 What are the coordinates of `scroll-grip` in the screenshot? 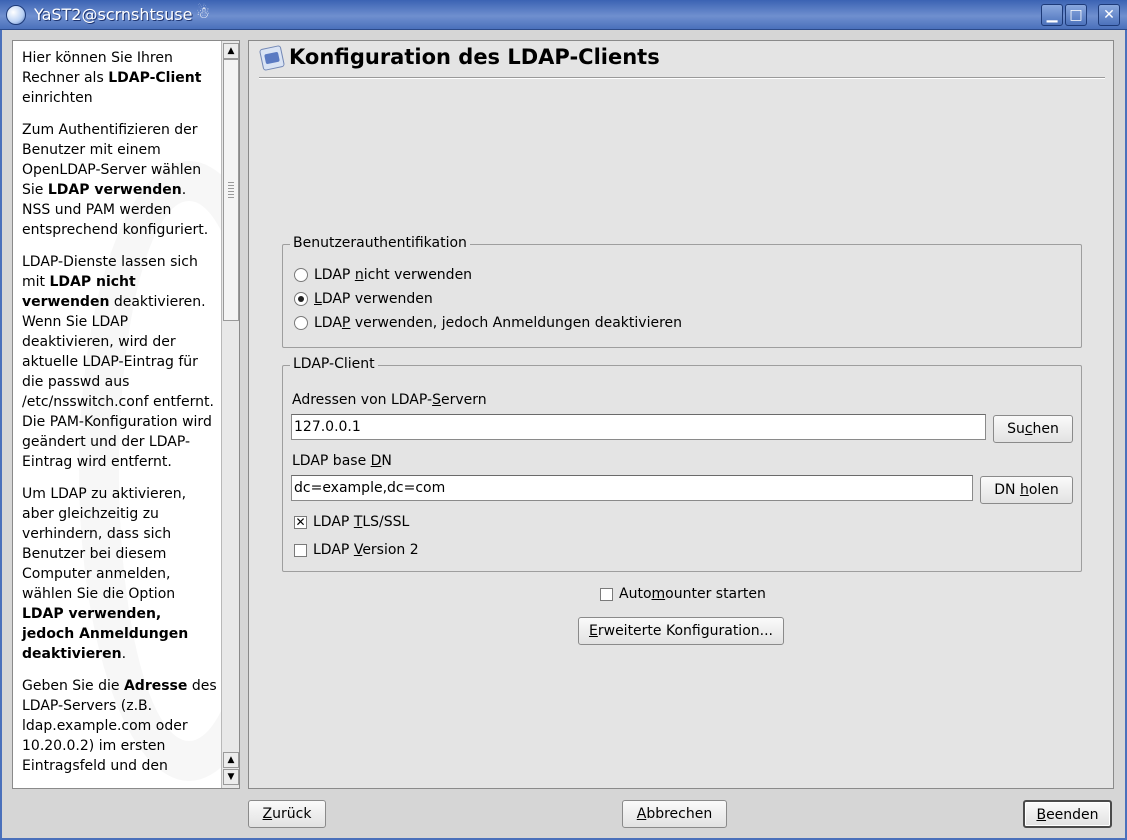 It's located at (231, 190).